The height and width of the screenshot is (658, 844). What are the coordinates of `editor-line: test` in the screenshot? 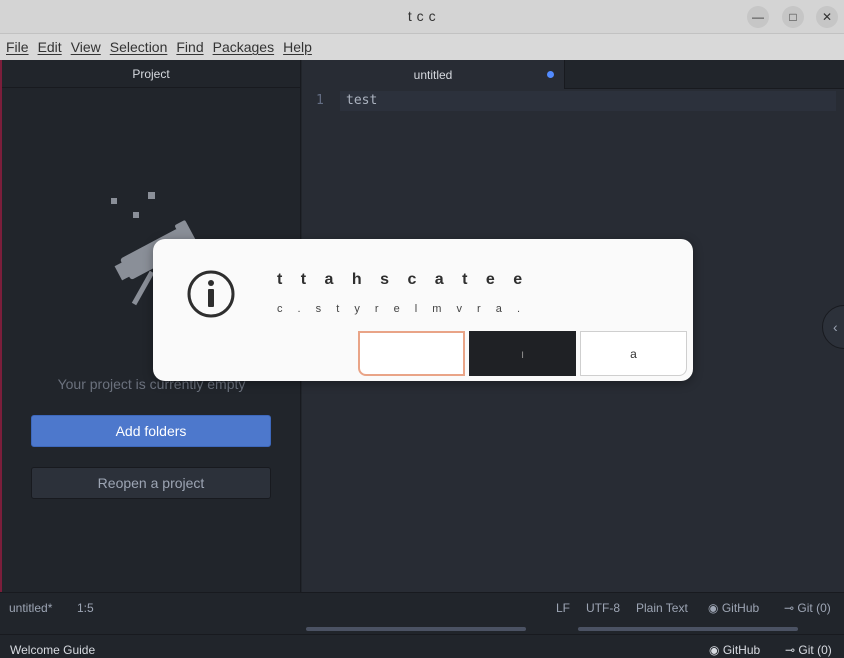 It's located at (361, 100).